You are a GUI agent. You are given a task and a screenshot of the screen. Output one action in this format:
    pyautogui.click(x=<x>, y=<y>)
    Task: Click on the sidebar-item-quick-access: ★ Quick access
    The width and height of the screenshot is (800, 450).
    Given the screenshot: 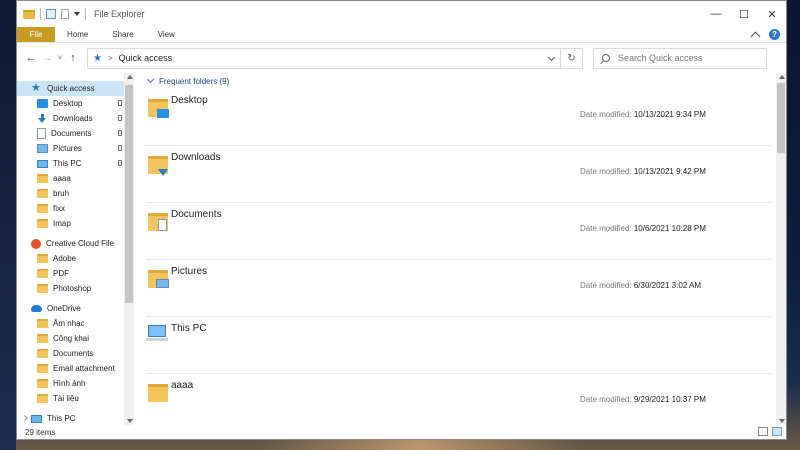 What is the action you would take?
    pyautogui.click(x=70, y=88)
    